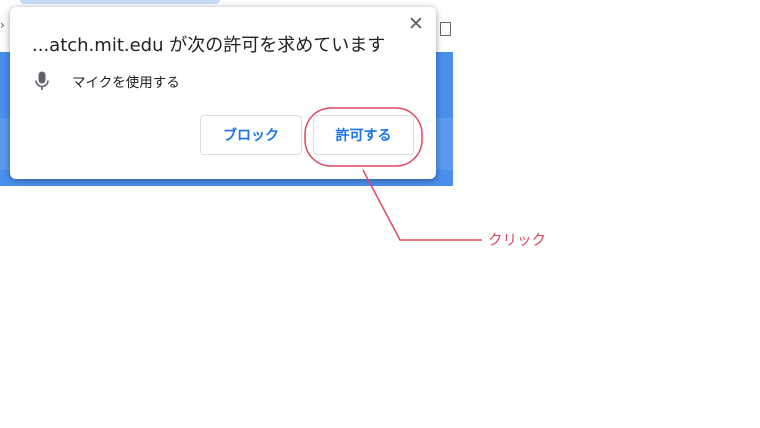 This screenshot has width=760, height=428. Describe the element at coordinates (2, 25) in the screenshot. I see `browser-edge-glyph: ›` at that location.